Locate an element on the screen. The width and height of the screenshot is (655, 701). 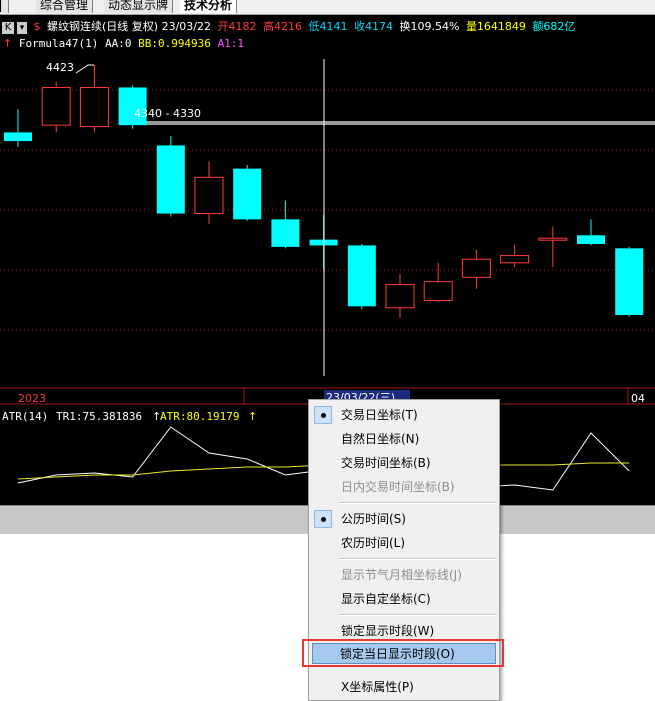
volume: 量1641849 is located at coordinates (495, 26).